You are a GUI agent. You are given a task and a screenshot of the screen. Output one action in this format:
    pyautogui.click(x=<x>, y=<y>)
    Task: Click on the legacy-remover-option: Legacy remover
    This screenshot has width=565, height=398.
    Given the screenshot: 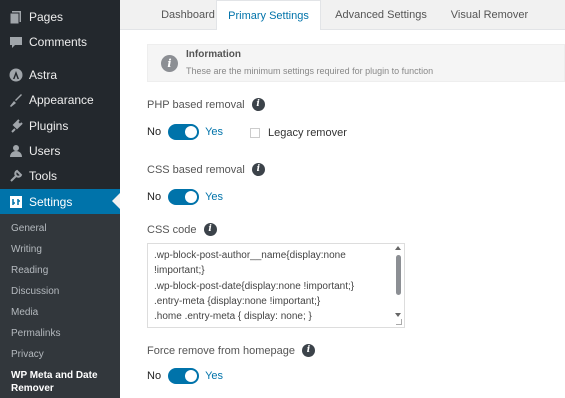 What is the action you would take?
    pyautogui.click(x=298, y=133)
    